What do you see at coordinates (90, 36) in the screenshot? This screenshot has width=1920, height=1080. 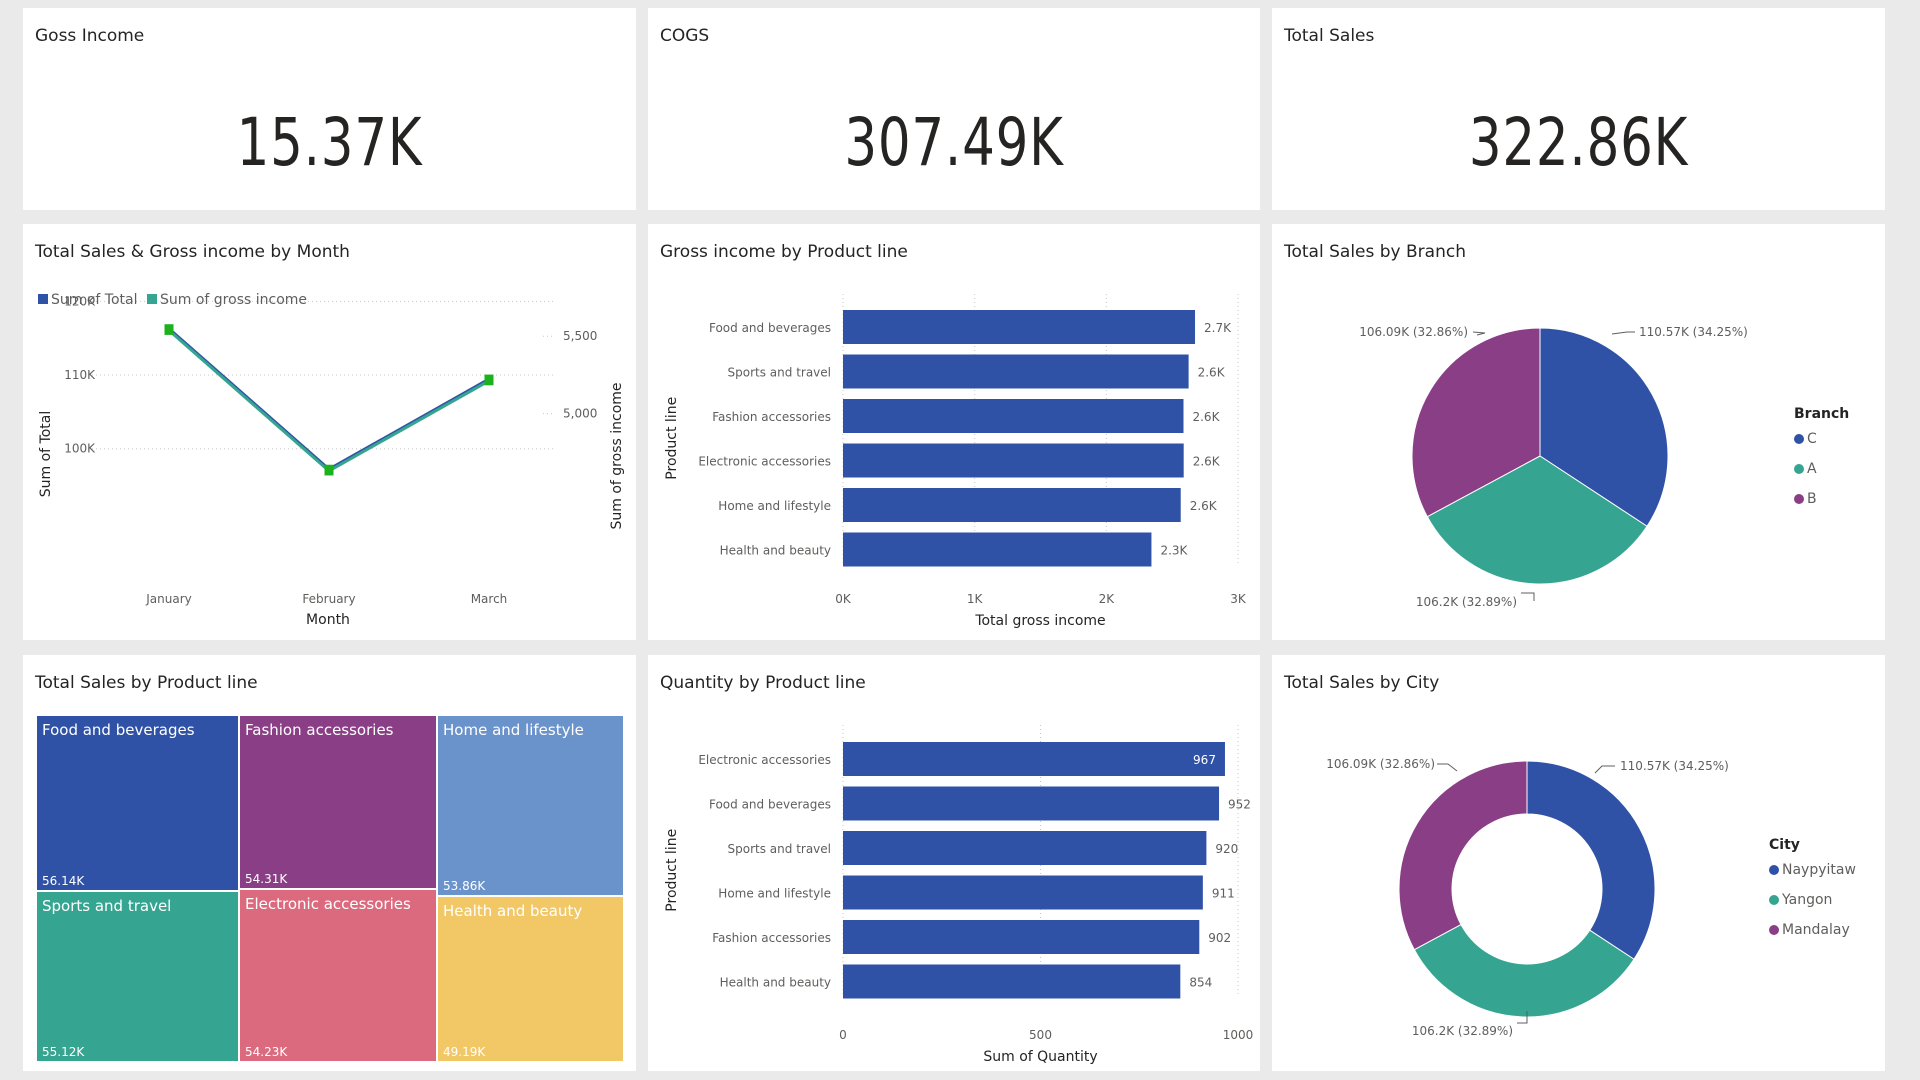 I see `kpi-title: Goss Income` at bounding box center [90, 36].